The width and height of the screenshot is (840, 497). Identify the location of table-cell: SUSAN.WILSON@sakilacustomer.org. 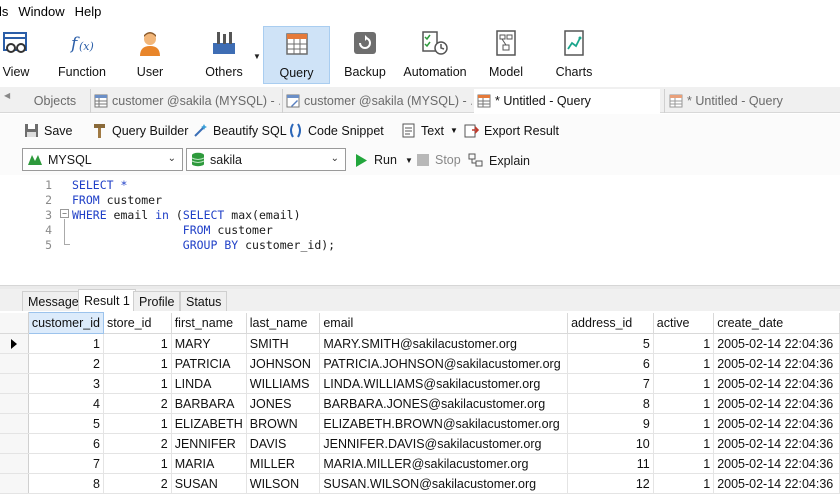
(444, 483).